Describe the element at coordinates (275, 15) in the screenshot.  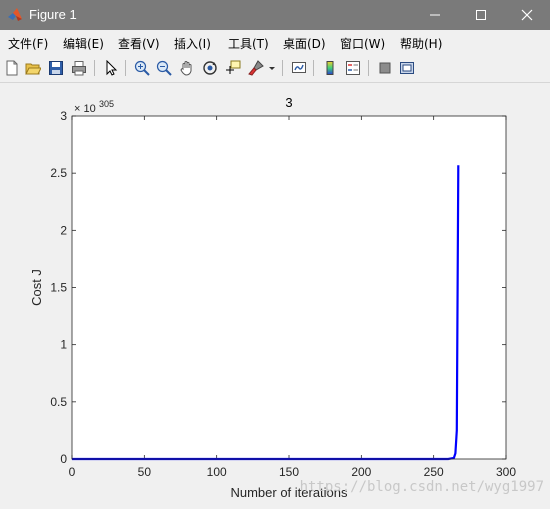
I see `title-bar: Figure 1` at that location.